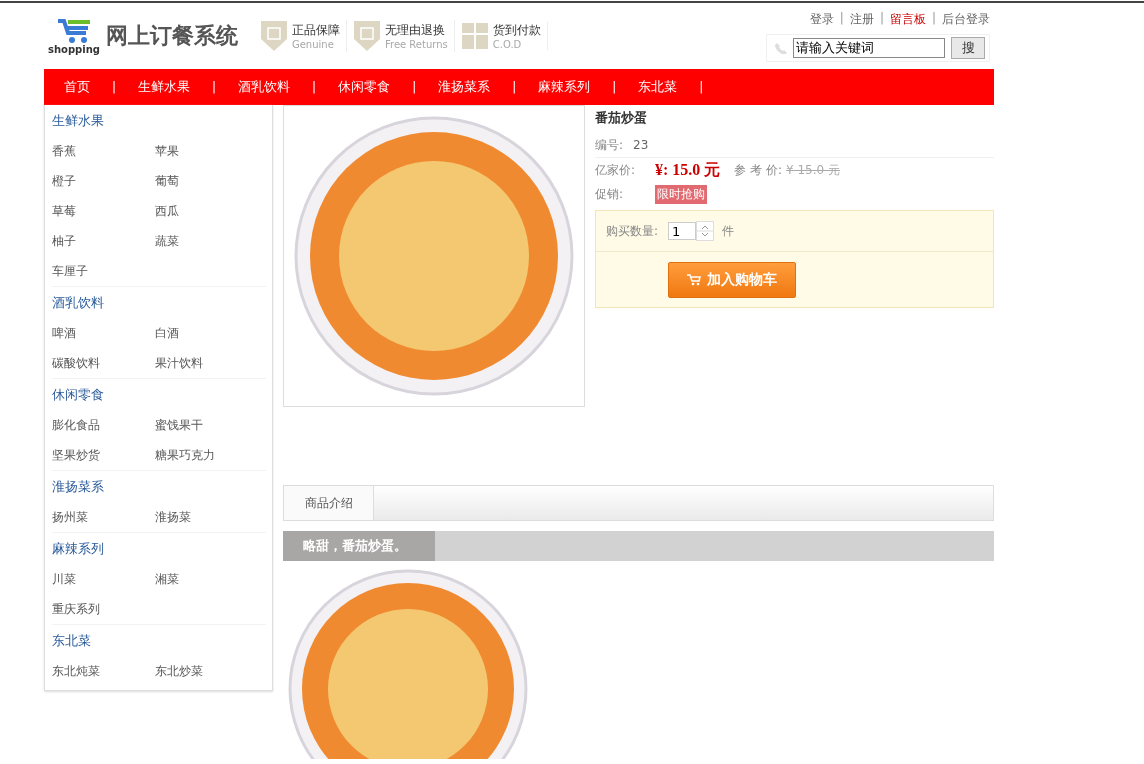  Describe the element at coordinates (76, 425) in the screenshot. I see `category-link: 膨化食品` at that location.